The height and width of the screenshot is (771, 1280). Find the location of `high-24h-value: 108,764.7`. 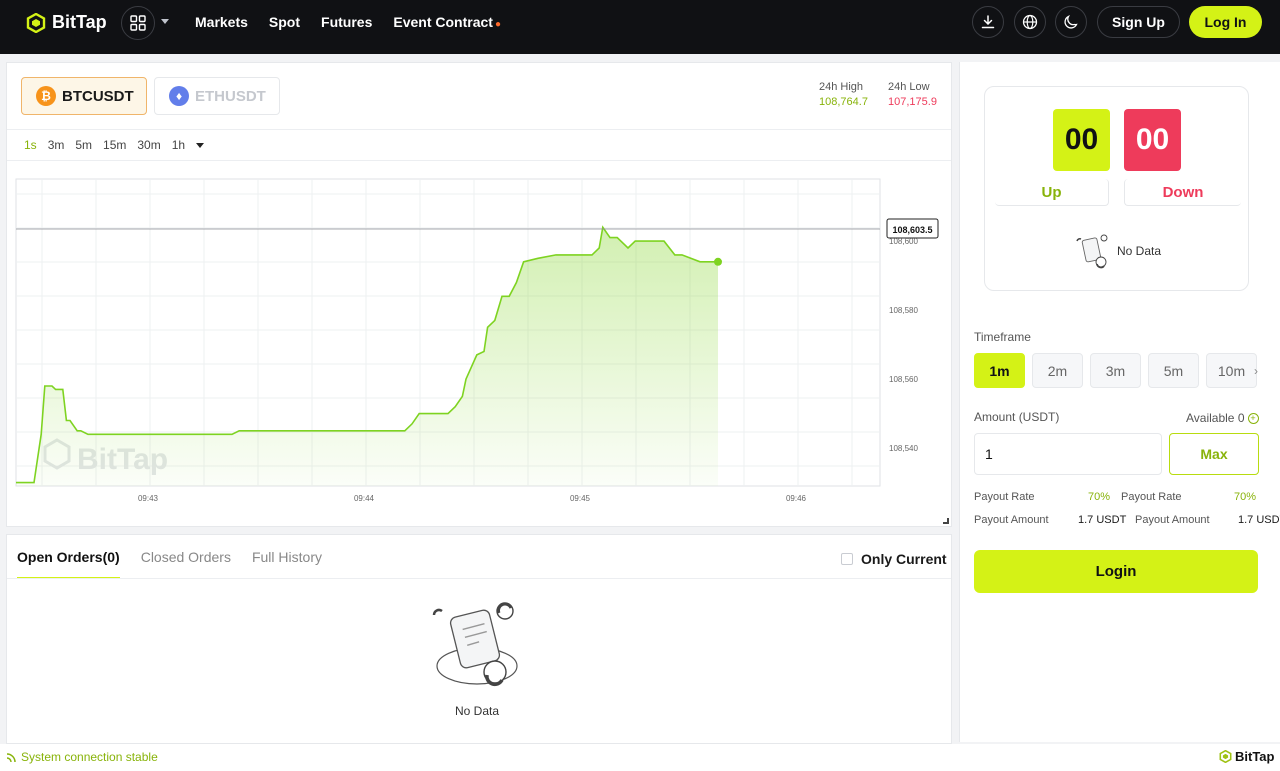

high-24h-value: 108,764.7 is located at coordinates (843, 102).